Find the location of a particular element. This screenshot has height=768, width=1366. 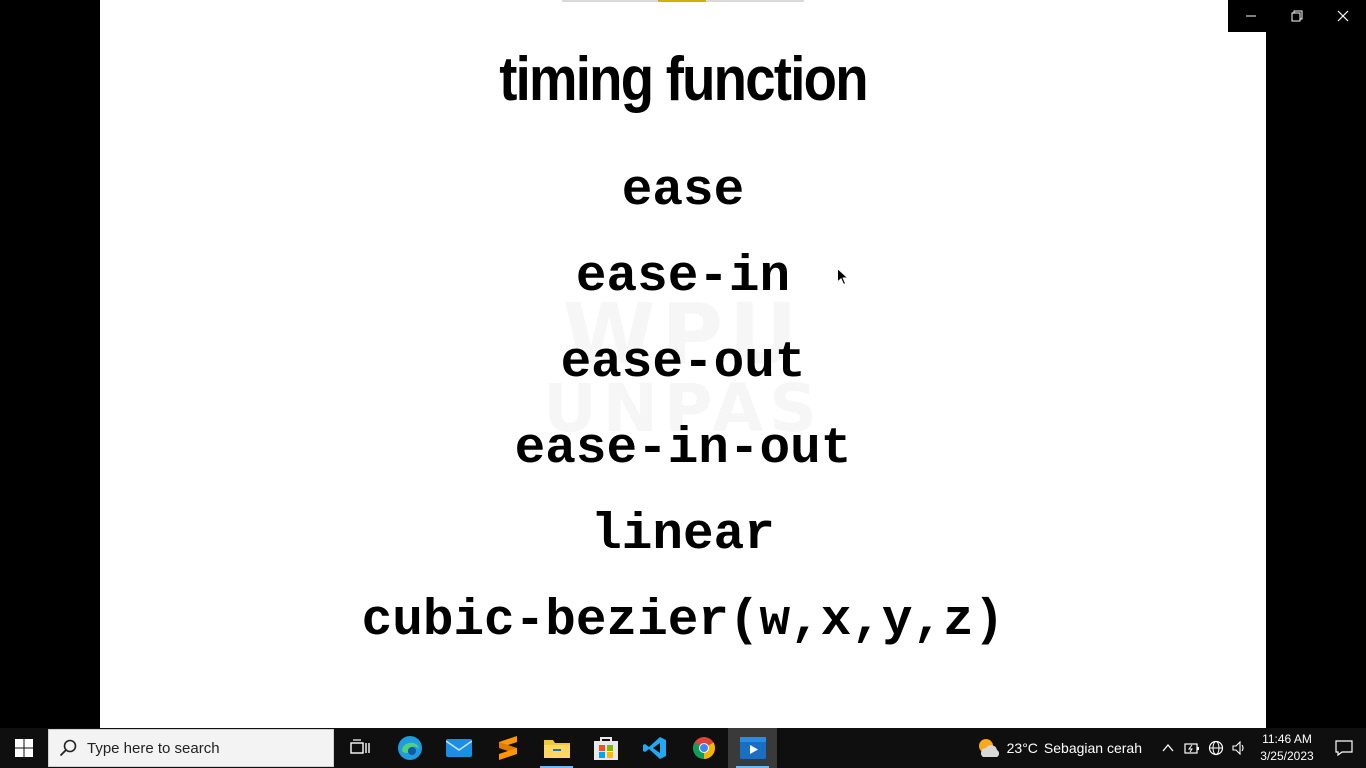

chevron-up-icon is located at coordinates (1168, 748).